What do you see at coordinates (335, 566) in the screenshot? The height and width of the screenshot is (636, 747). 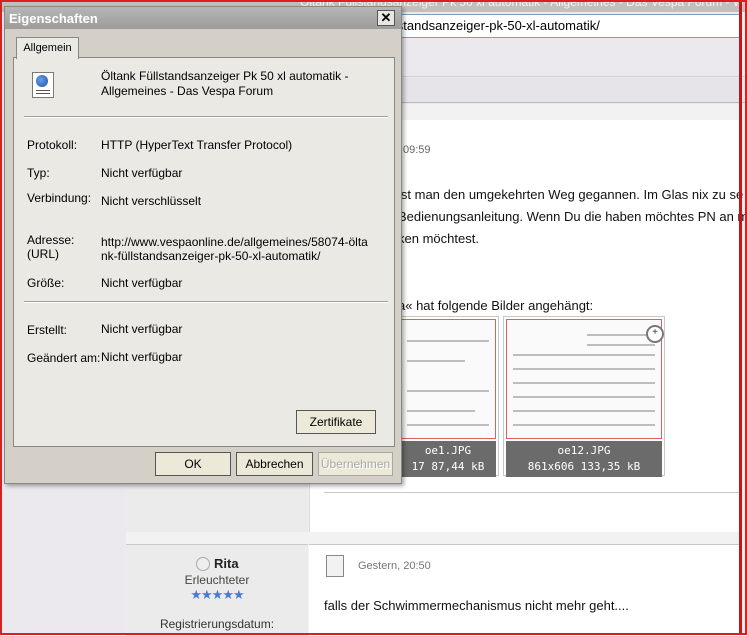 I see `post-icon` at bounding box center [335, 566].